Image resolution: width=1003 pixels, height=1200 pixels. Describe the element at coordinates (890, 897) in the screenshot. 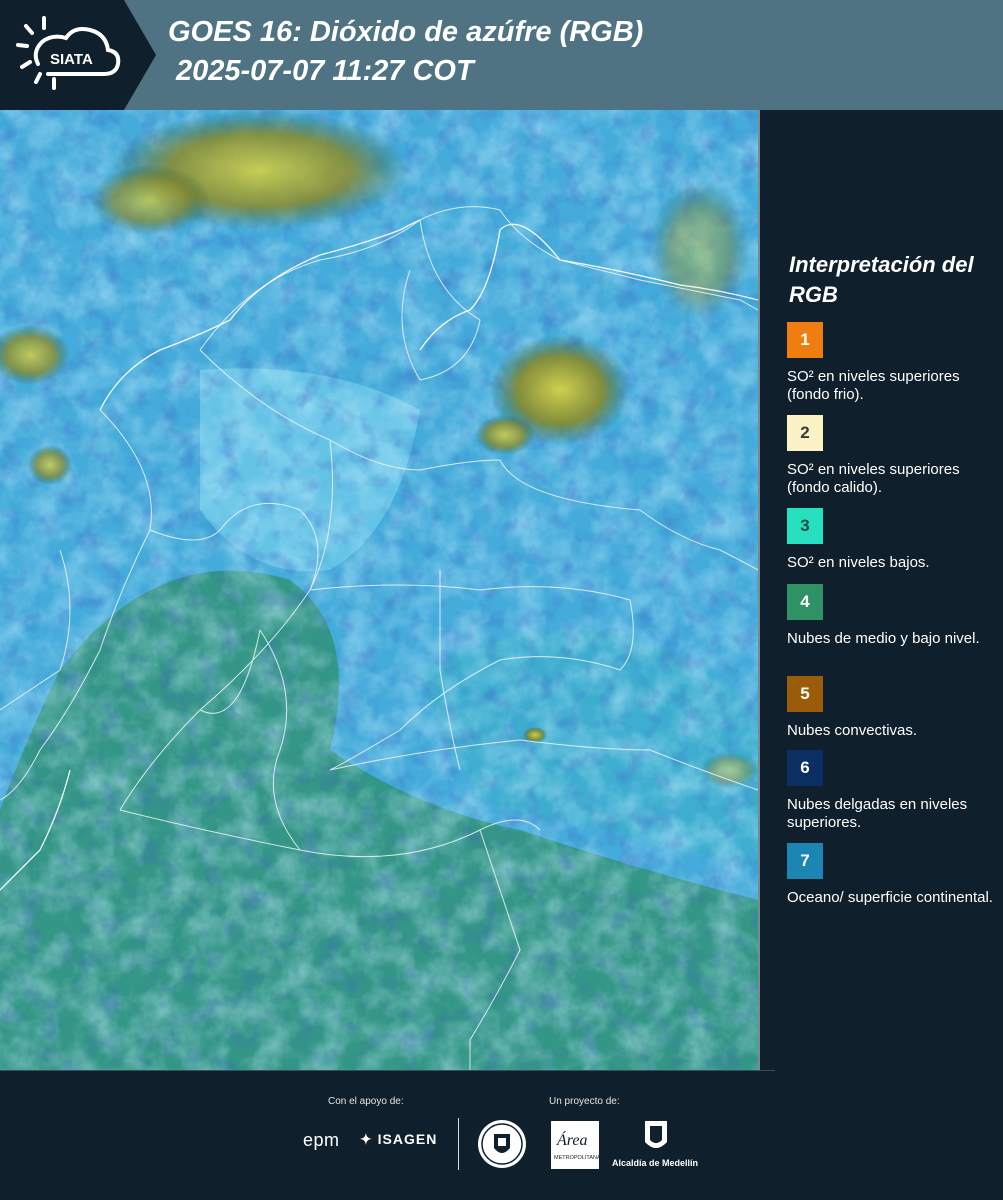

I see `legend-label: Oceano/ superficie continental.` at that location.